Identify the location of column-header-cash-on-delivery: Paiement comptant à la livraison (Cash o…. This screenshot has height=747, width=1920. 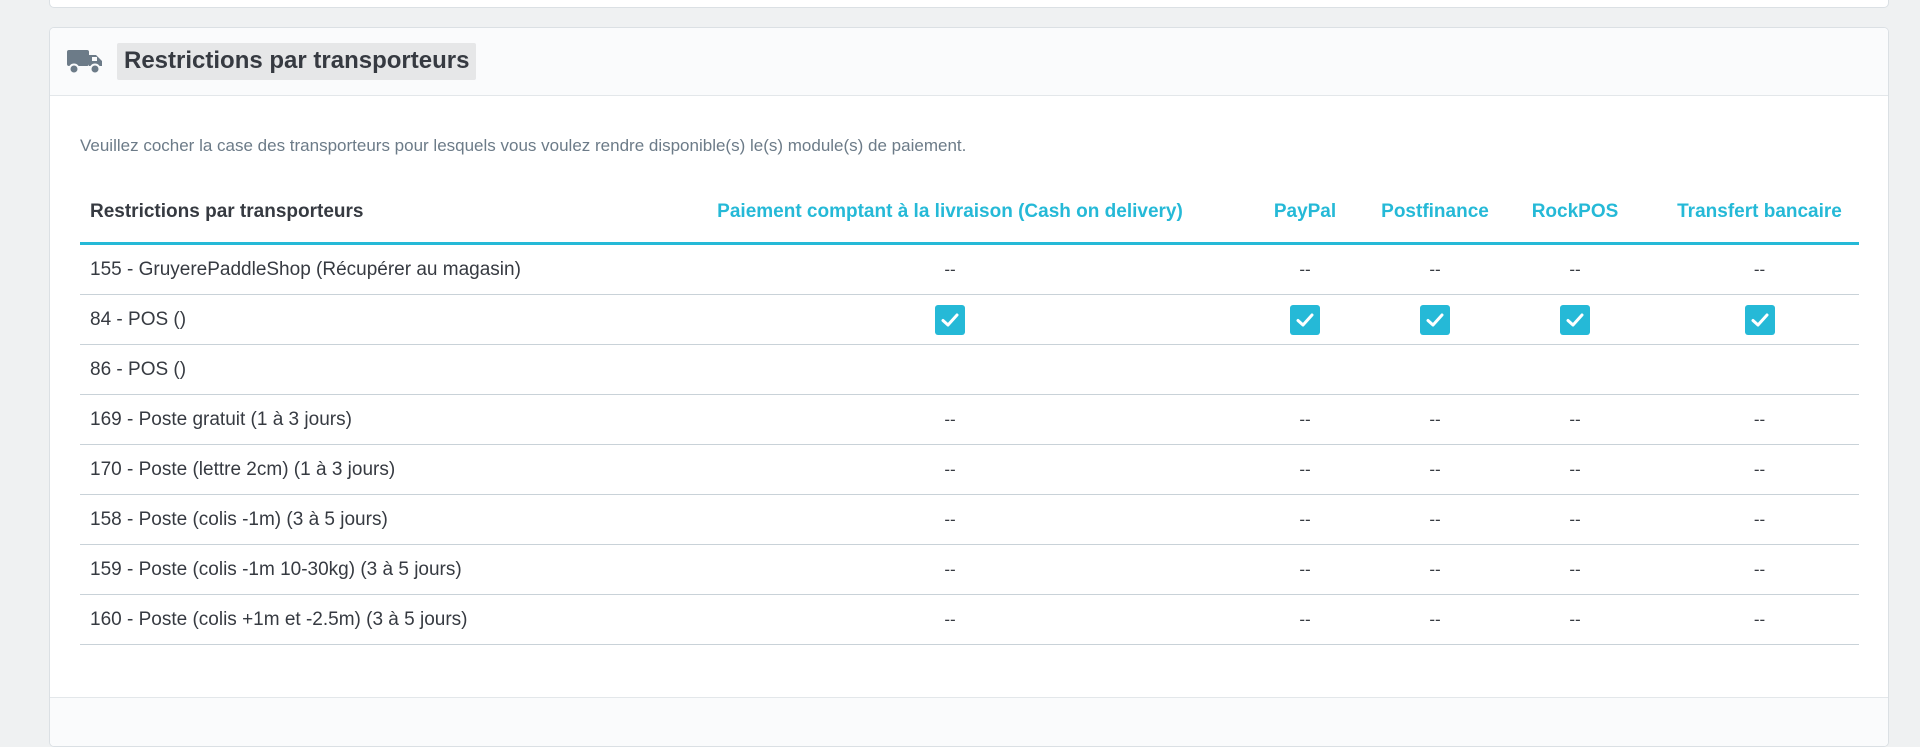
(950, 213).